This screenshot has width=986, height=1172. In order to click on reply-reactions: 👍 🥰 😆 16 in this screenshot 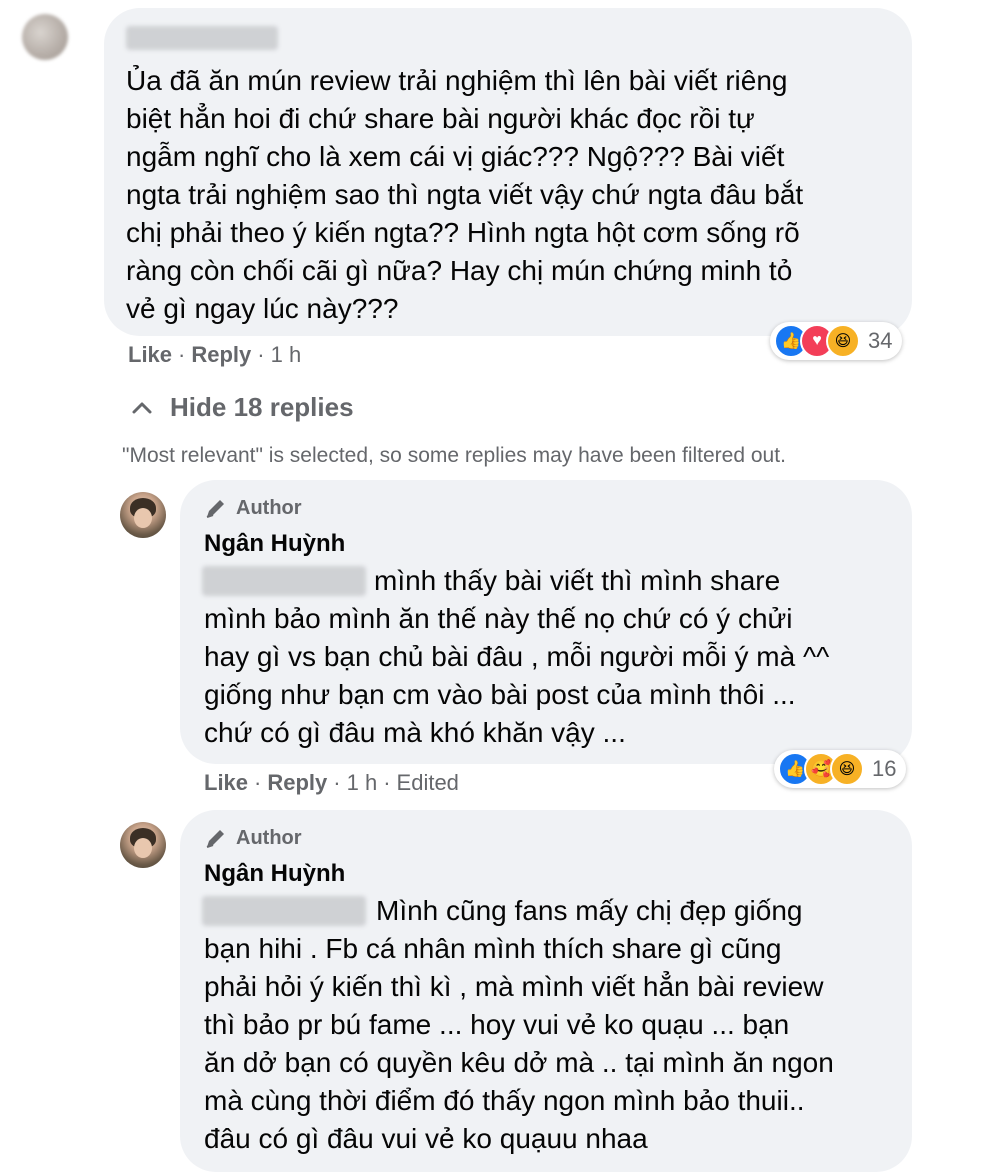, I will do `click(840, 769)`.